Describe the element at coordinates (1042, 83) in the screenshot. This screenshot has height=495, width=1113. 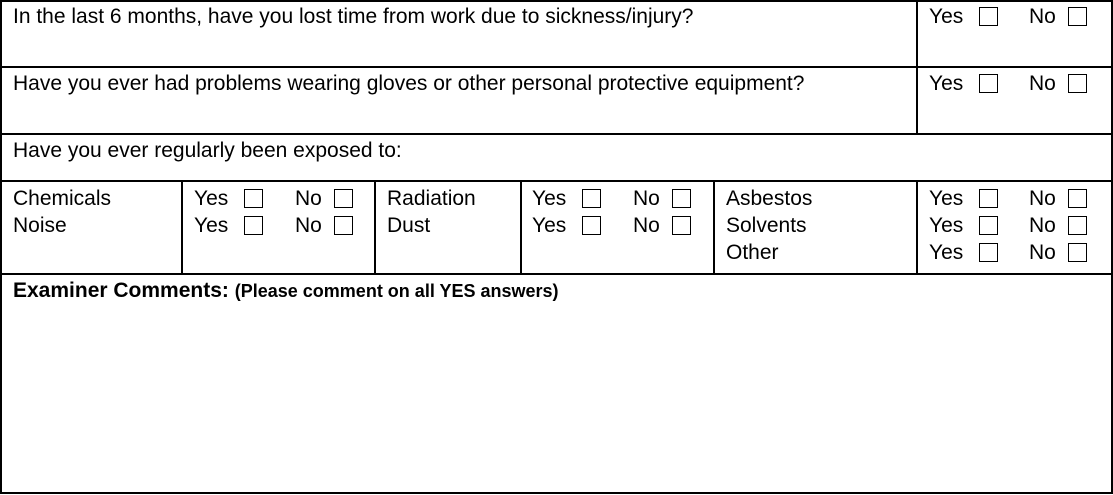
I see `question-ppe-no-label: No` at that location.